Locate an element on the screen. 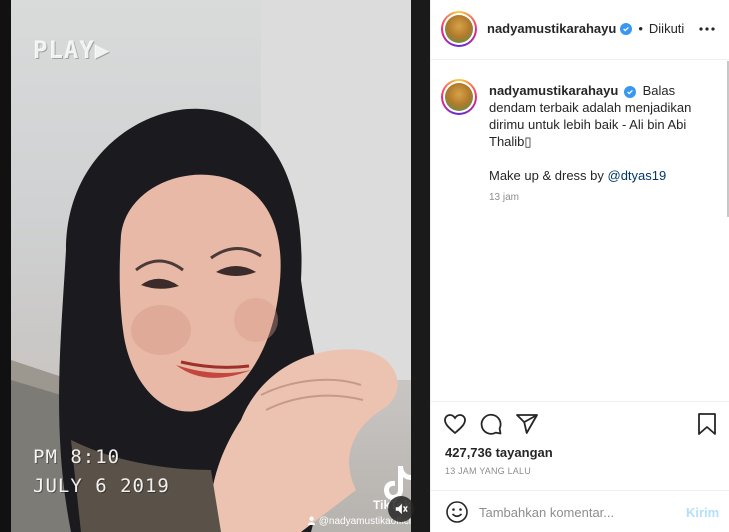 The image size is (729, 532). emoji-icon is located at coordinates (457, 512).